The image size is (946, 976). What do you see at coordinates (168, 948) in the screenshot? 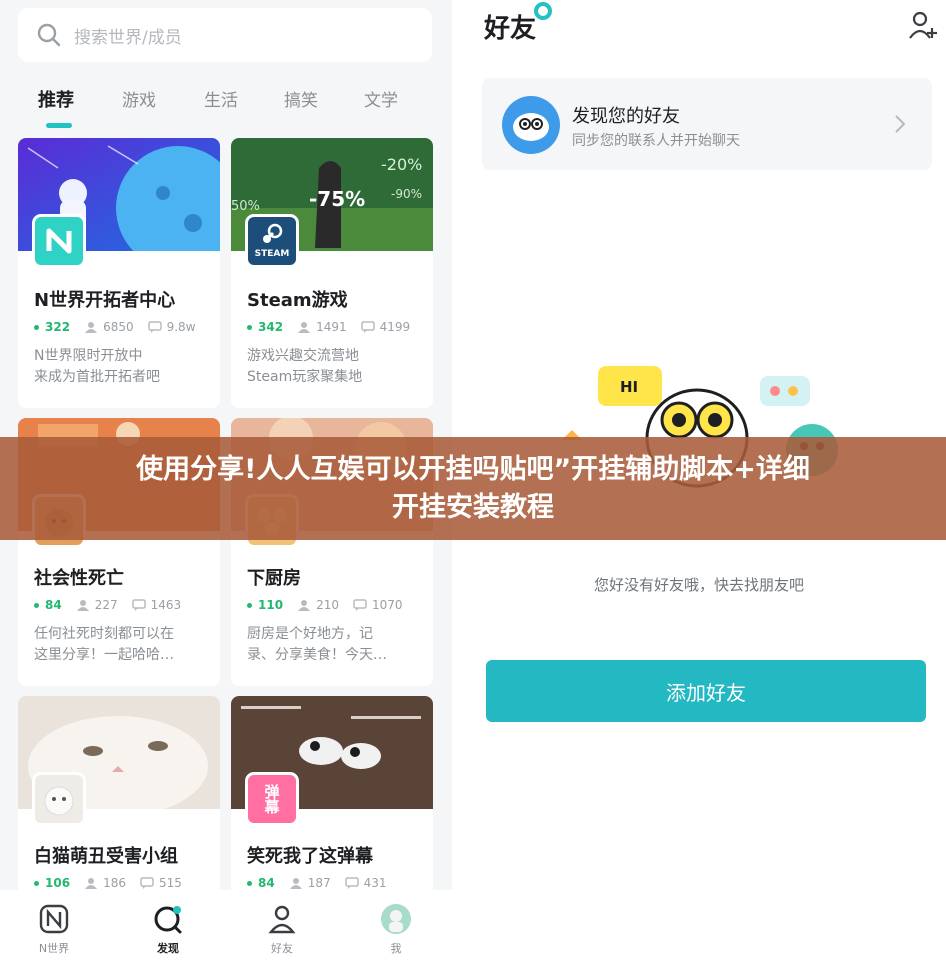
I see `nav-label: 发现` at bounding box center [168, 948].